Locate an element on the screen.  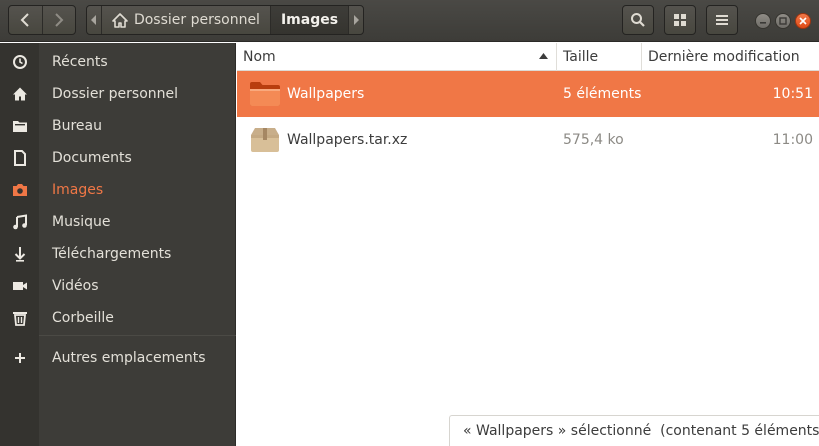
maximize-icon is located at coordinates (783, 21).